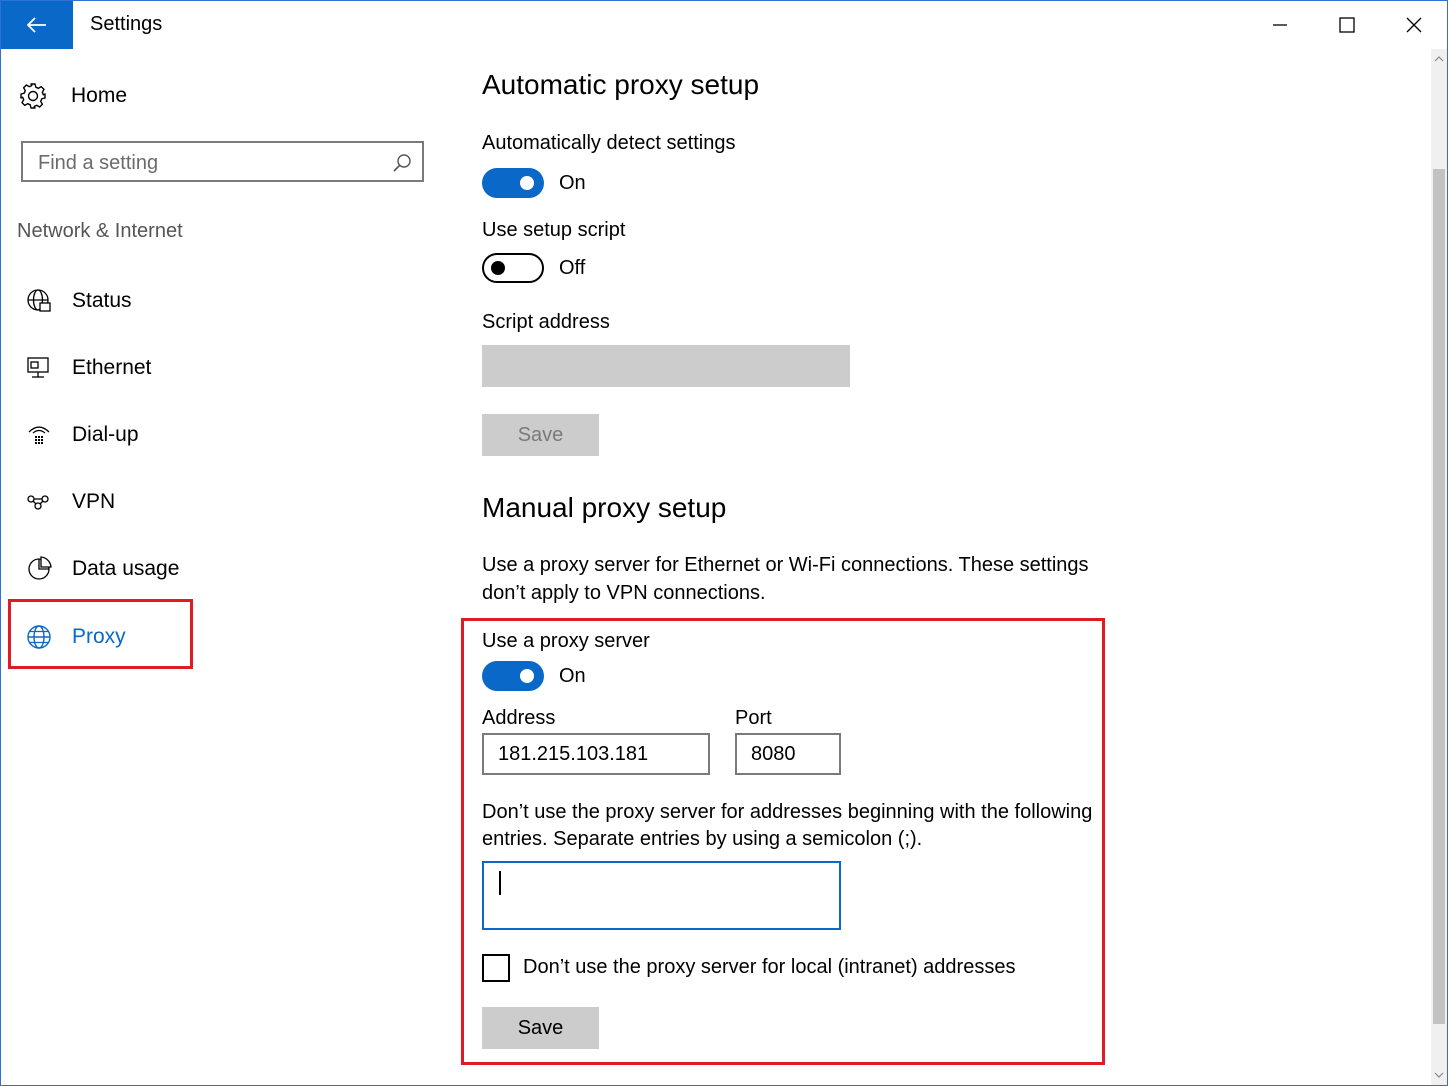 The height and width of the screenshot is (1086, 1448). I want to click on search-input: Find a setting, so click(222, 161).